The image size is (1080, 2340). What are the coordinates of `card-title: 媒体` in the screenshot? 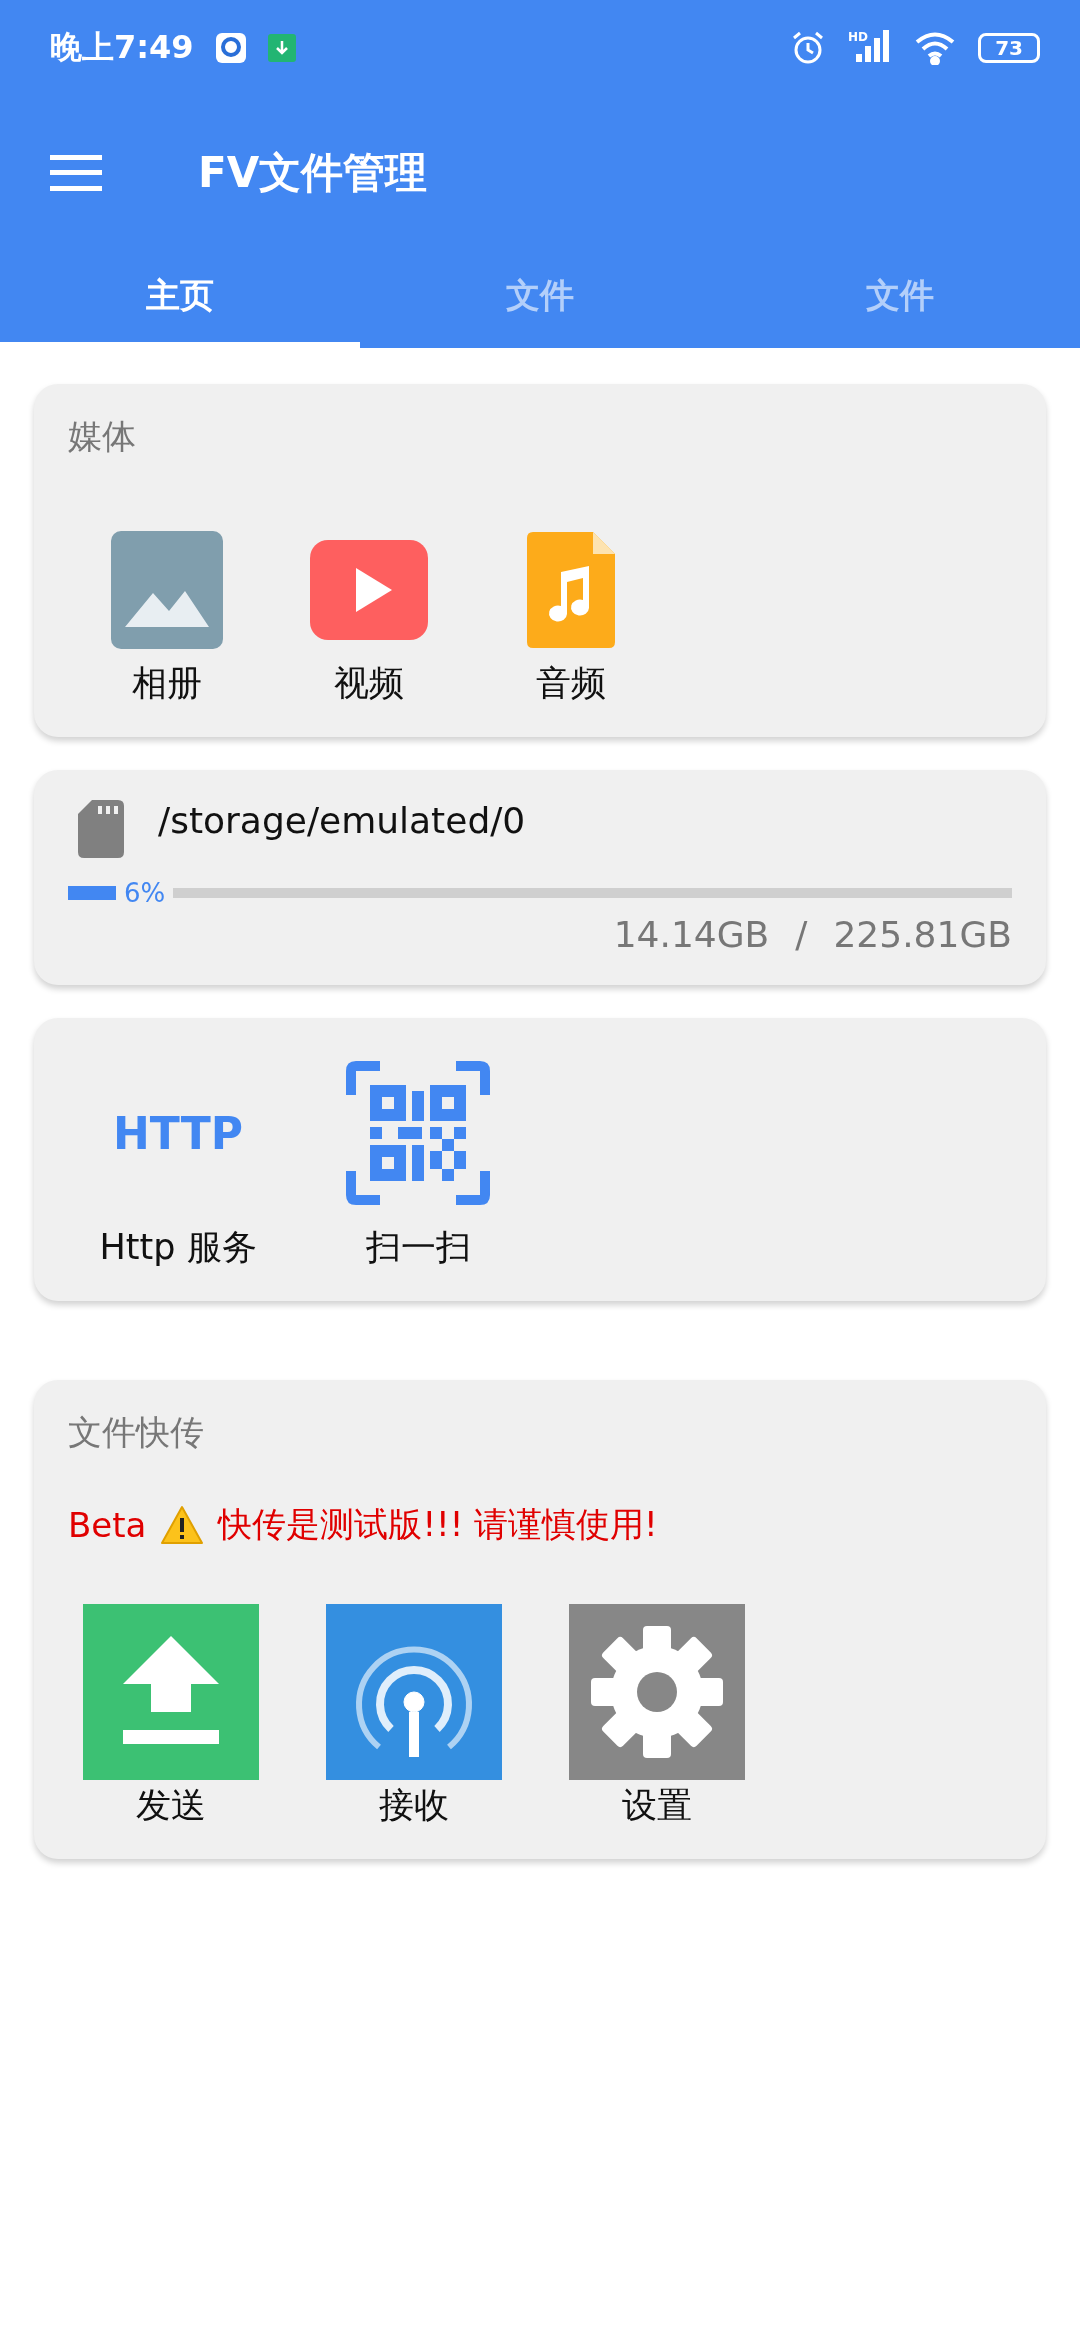 It's located at (102, 436).